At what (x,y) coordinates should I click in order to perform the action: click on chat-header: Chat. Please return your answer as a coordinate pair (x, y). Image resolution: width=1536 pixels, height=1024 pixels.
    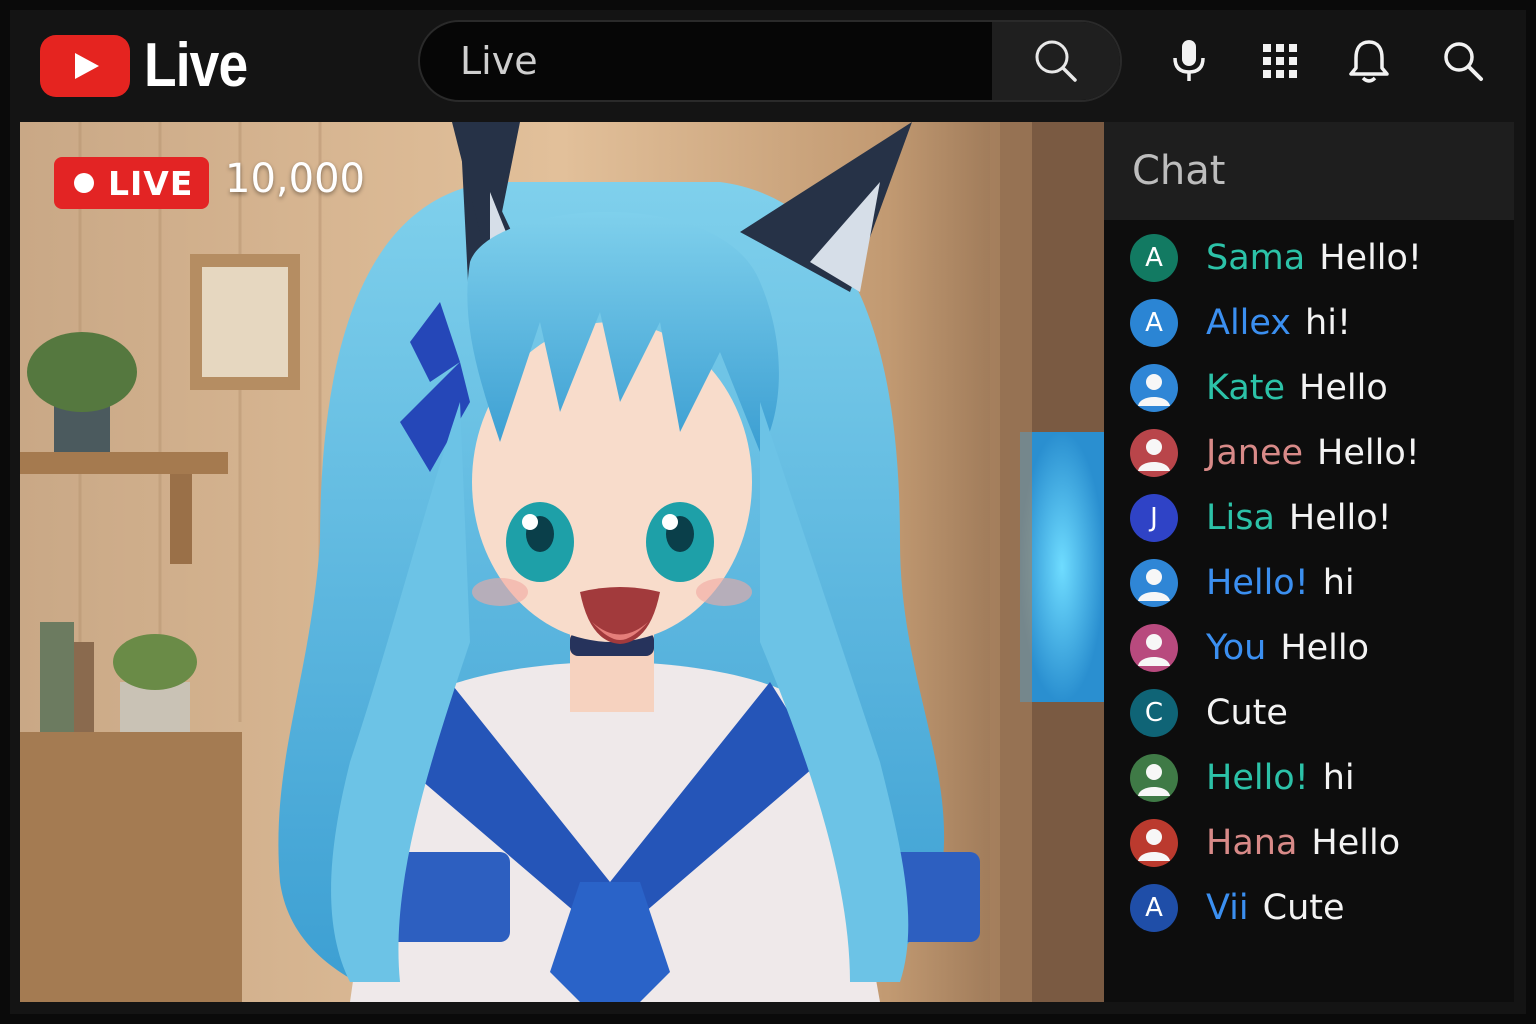
    Looking at the image, I should click on (1309, 171).